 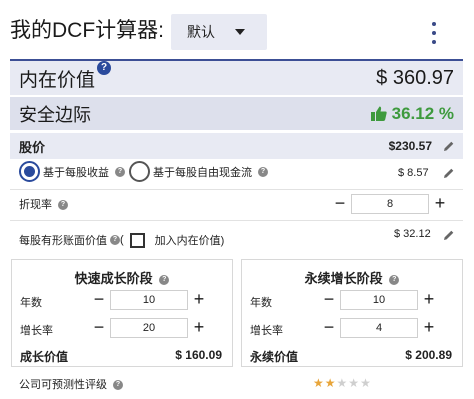 I want to click on terminal-rate-input: 4, so click(x=379, y=328).